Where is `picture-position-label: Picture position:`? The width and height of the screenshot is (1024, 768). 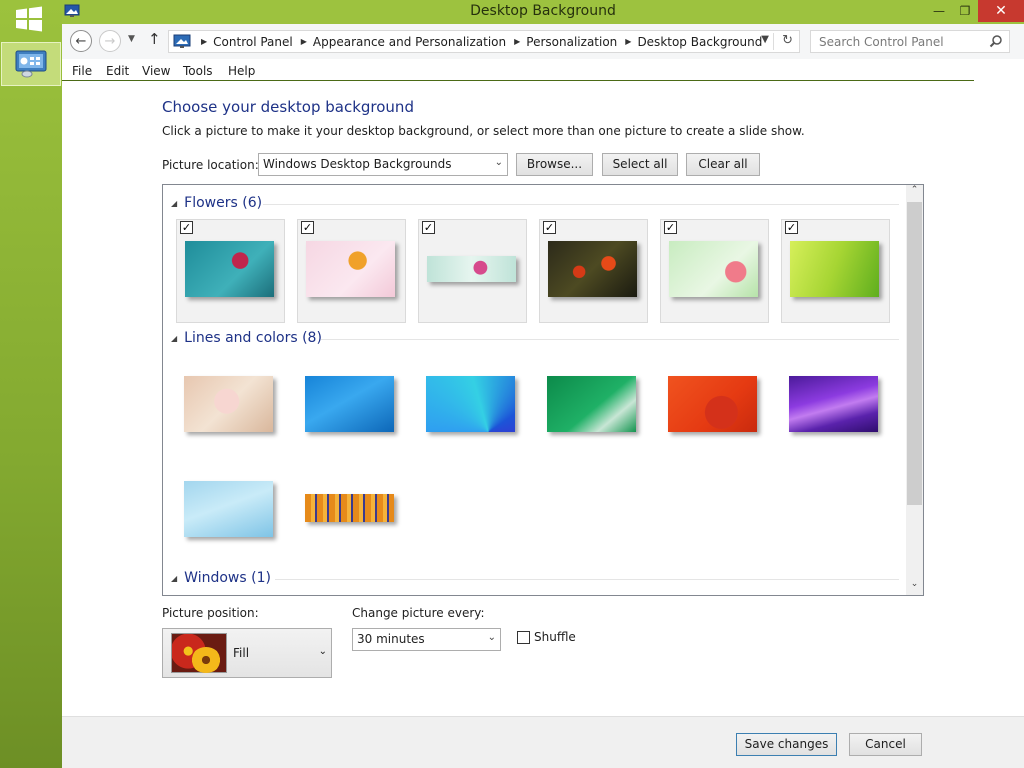 picture-position-label: Picture position: is located at coordinates (210, 613).